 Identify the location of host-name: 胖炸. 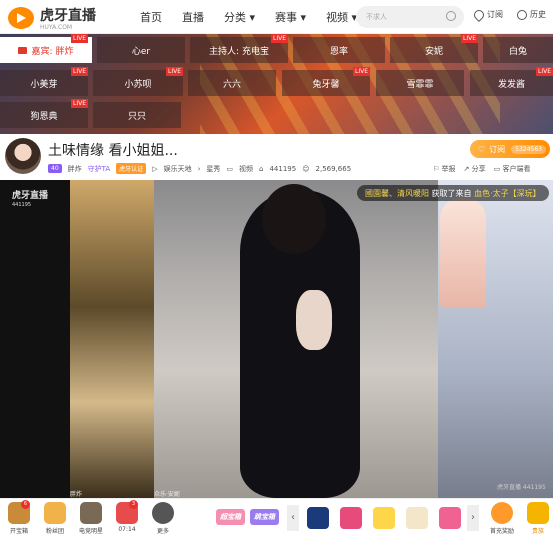
(75, 169).